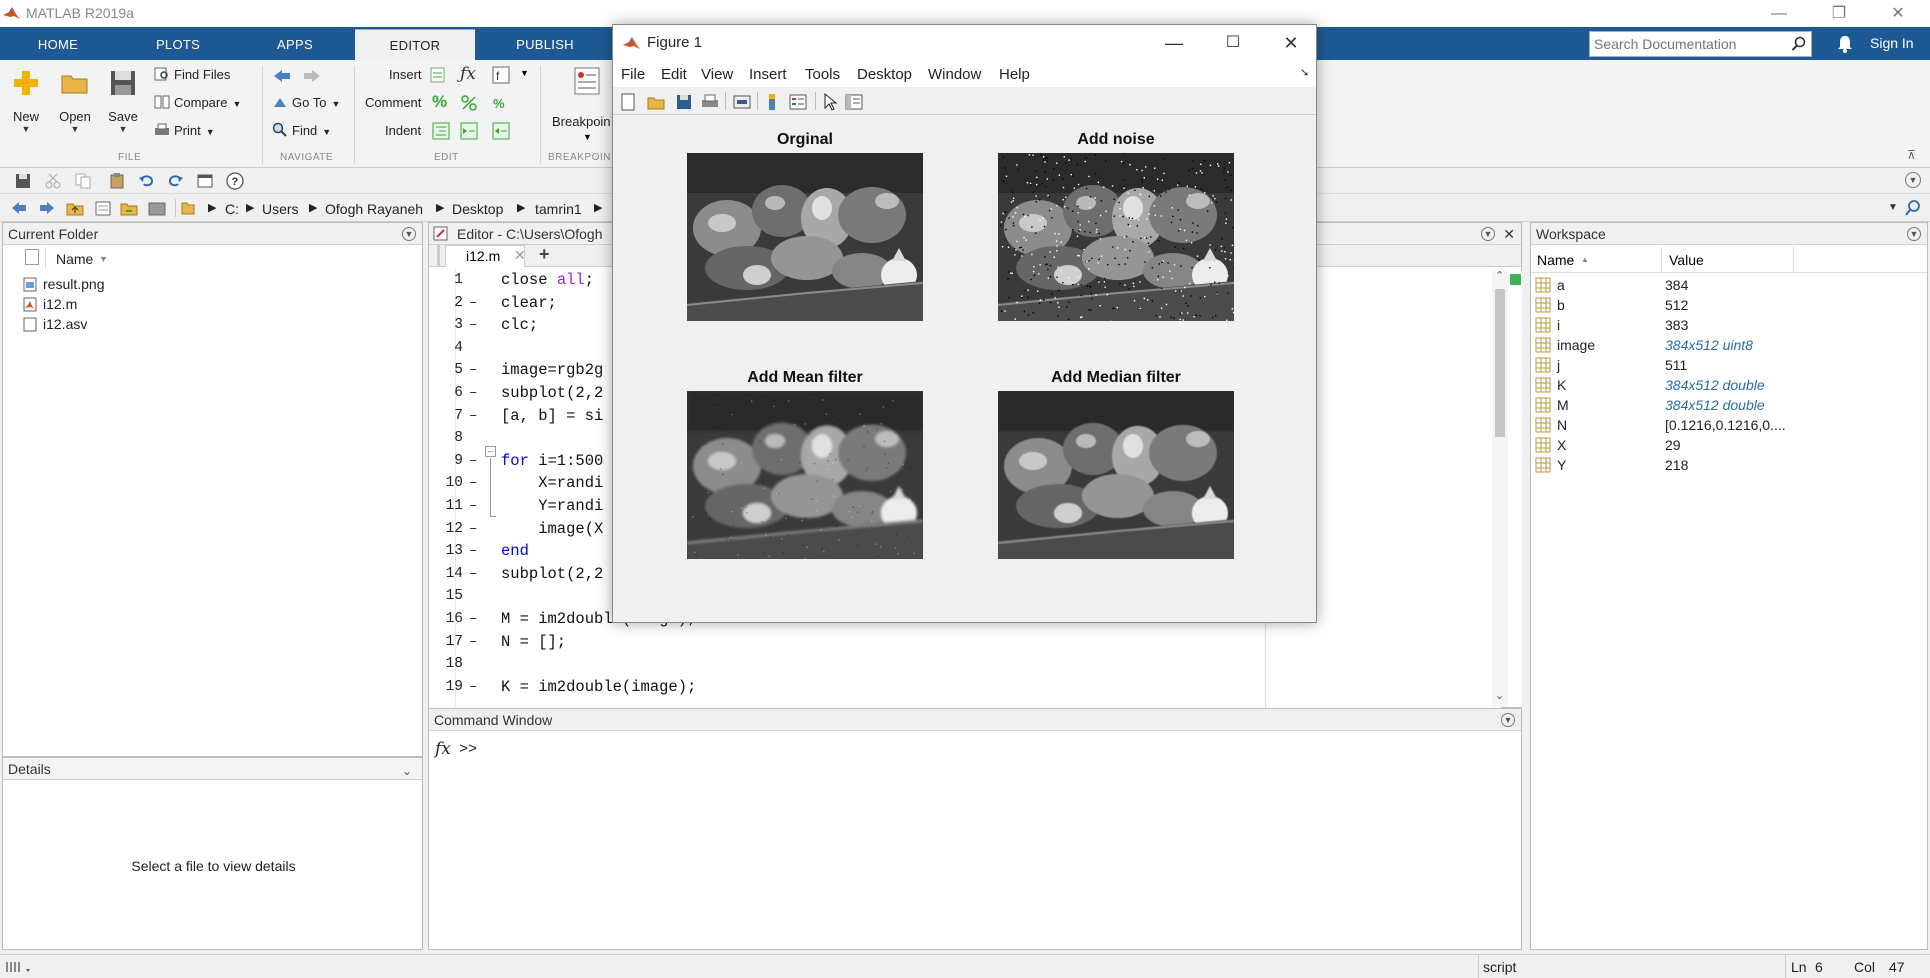 This screenshot has width=1930, height=978. Describe the element at coordinates (501, 75) in the screenshot. I see `insert-symbol-icon: f` at that location.